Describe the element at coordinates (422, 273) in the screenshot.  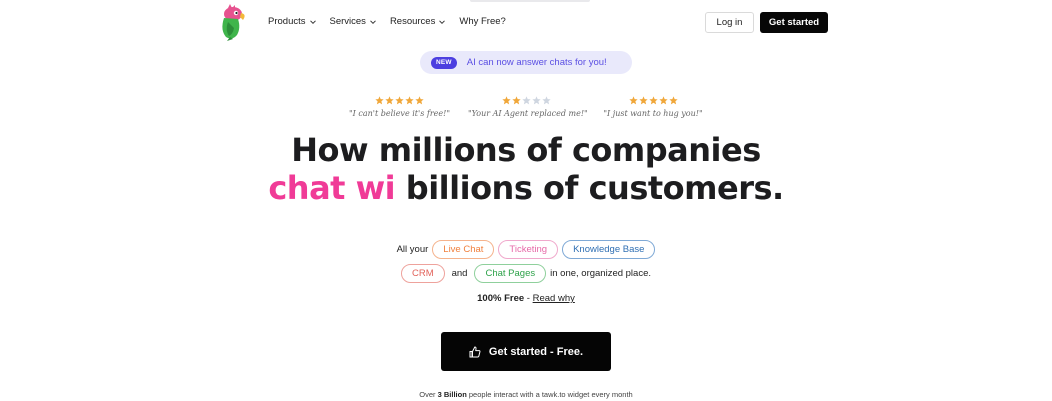
I see `chip-crm: CRM` at that location.